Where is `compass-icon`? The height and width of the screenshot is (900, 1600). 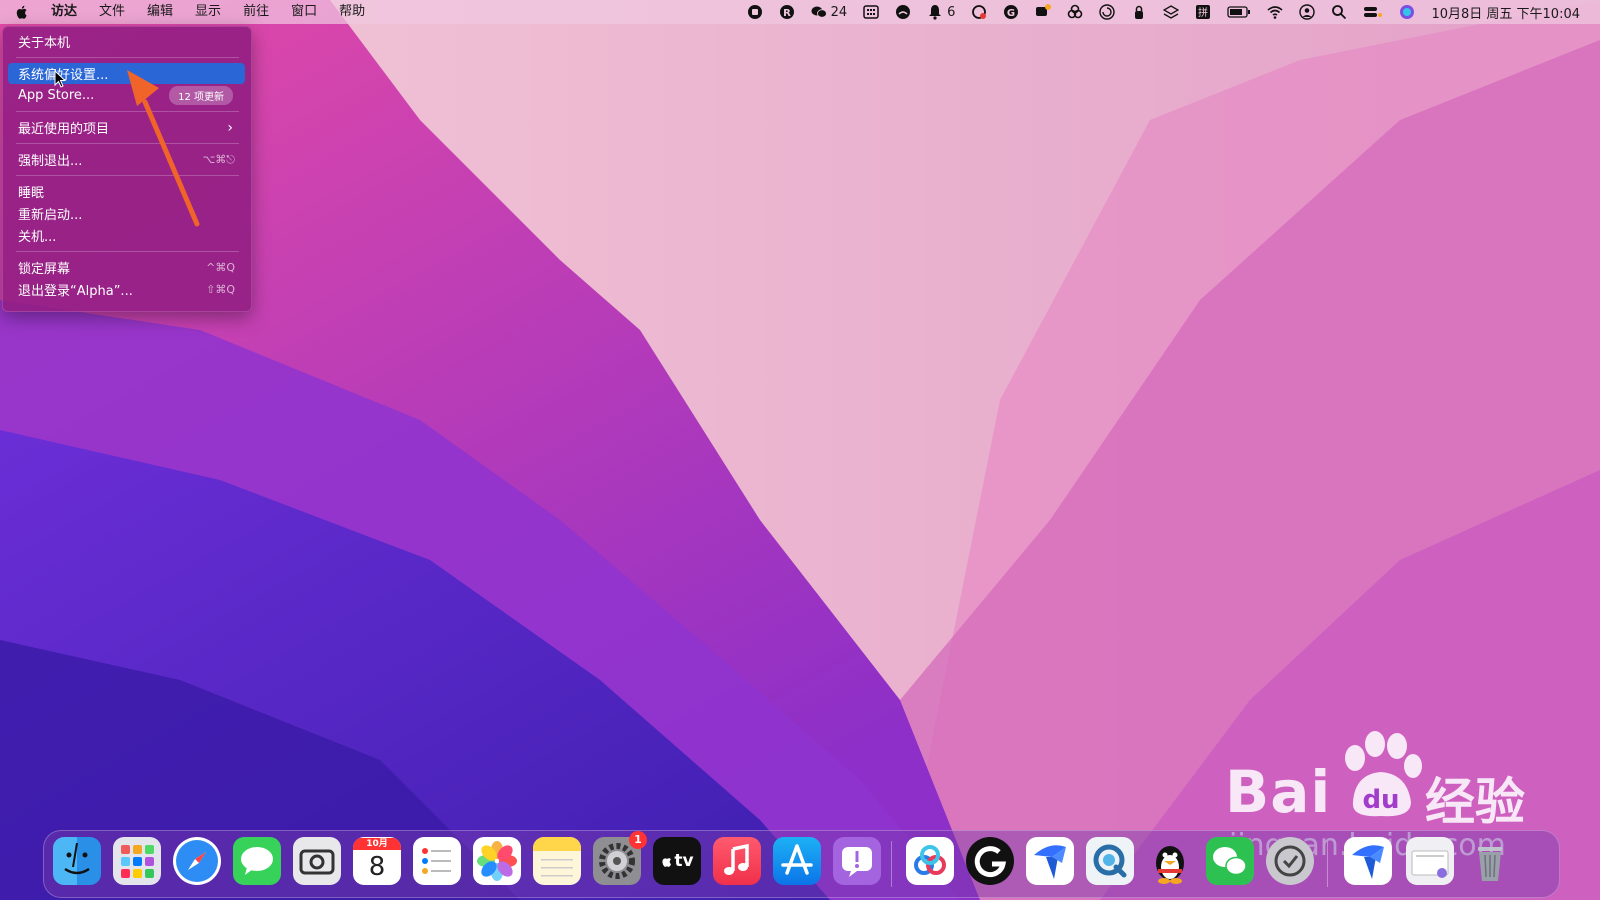
compass-icon is located at coordinates (197, 861).